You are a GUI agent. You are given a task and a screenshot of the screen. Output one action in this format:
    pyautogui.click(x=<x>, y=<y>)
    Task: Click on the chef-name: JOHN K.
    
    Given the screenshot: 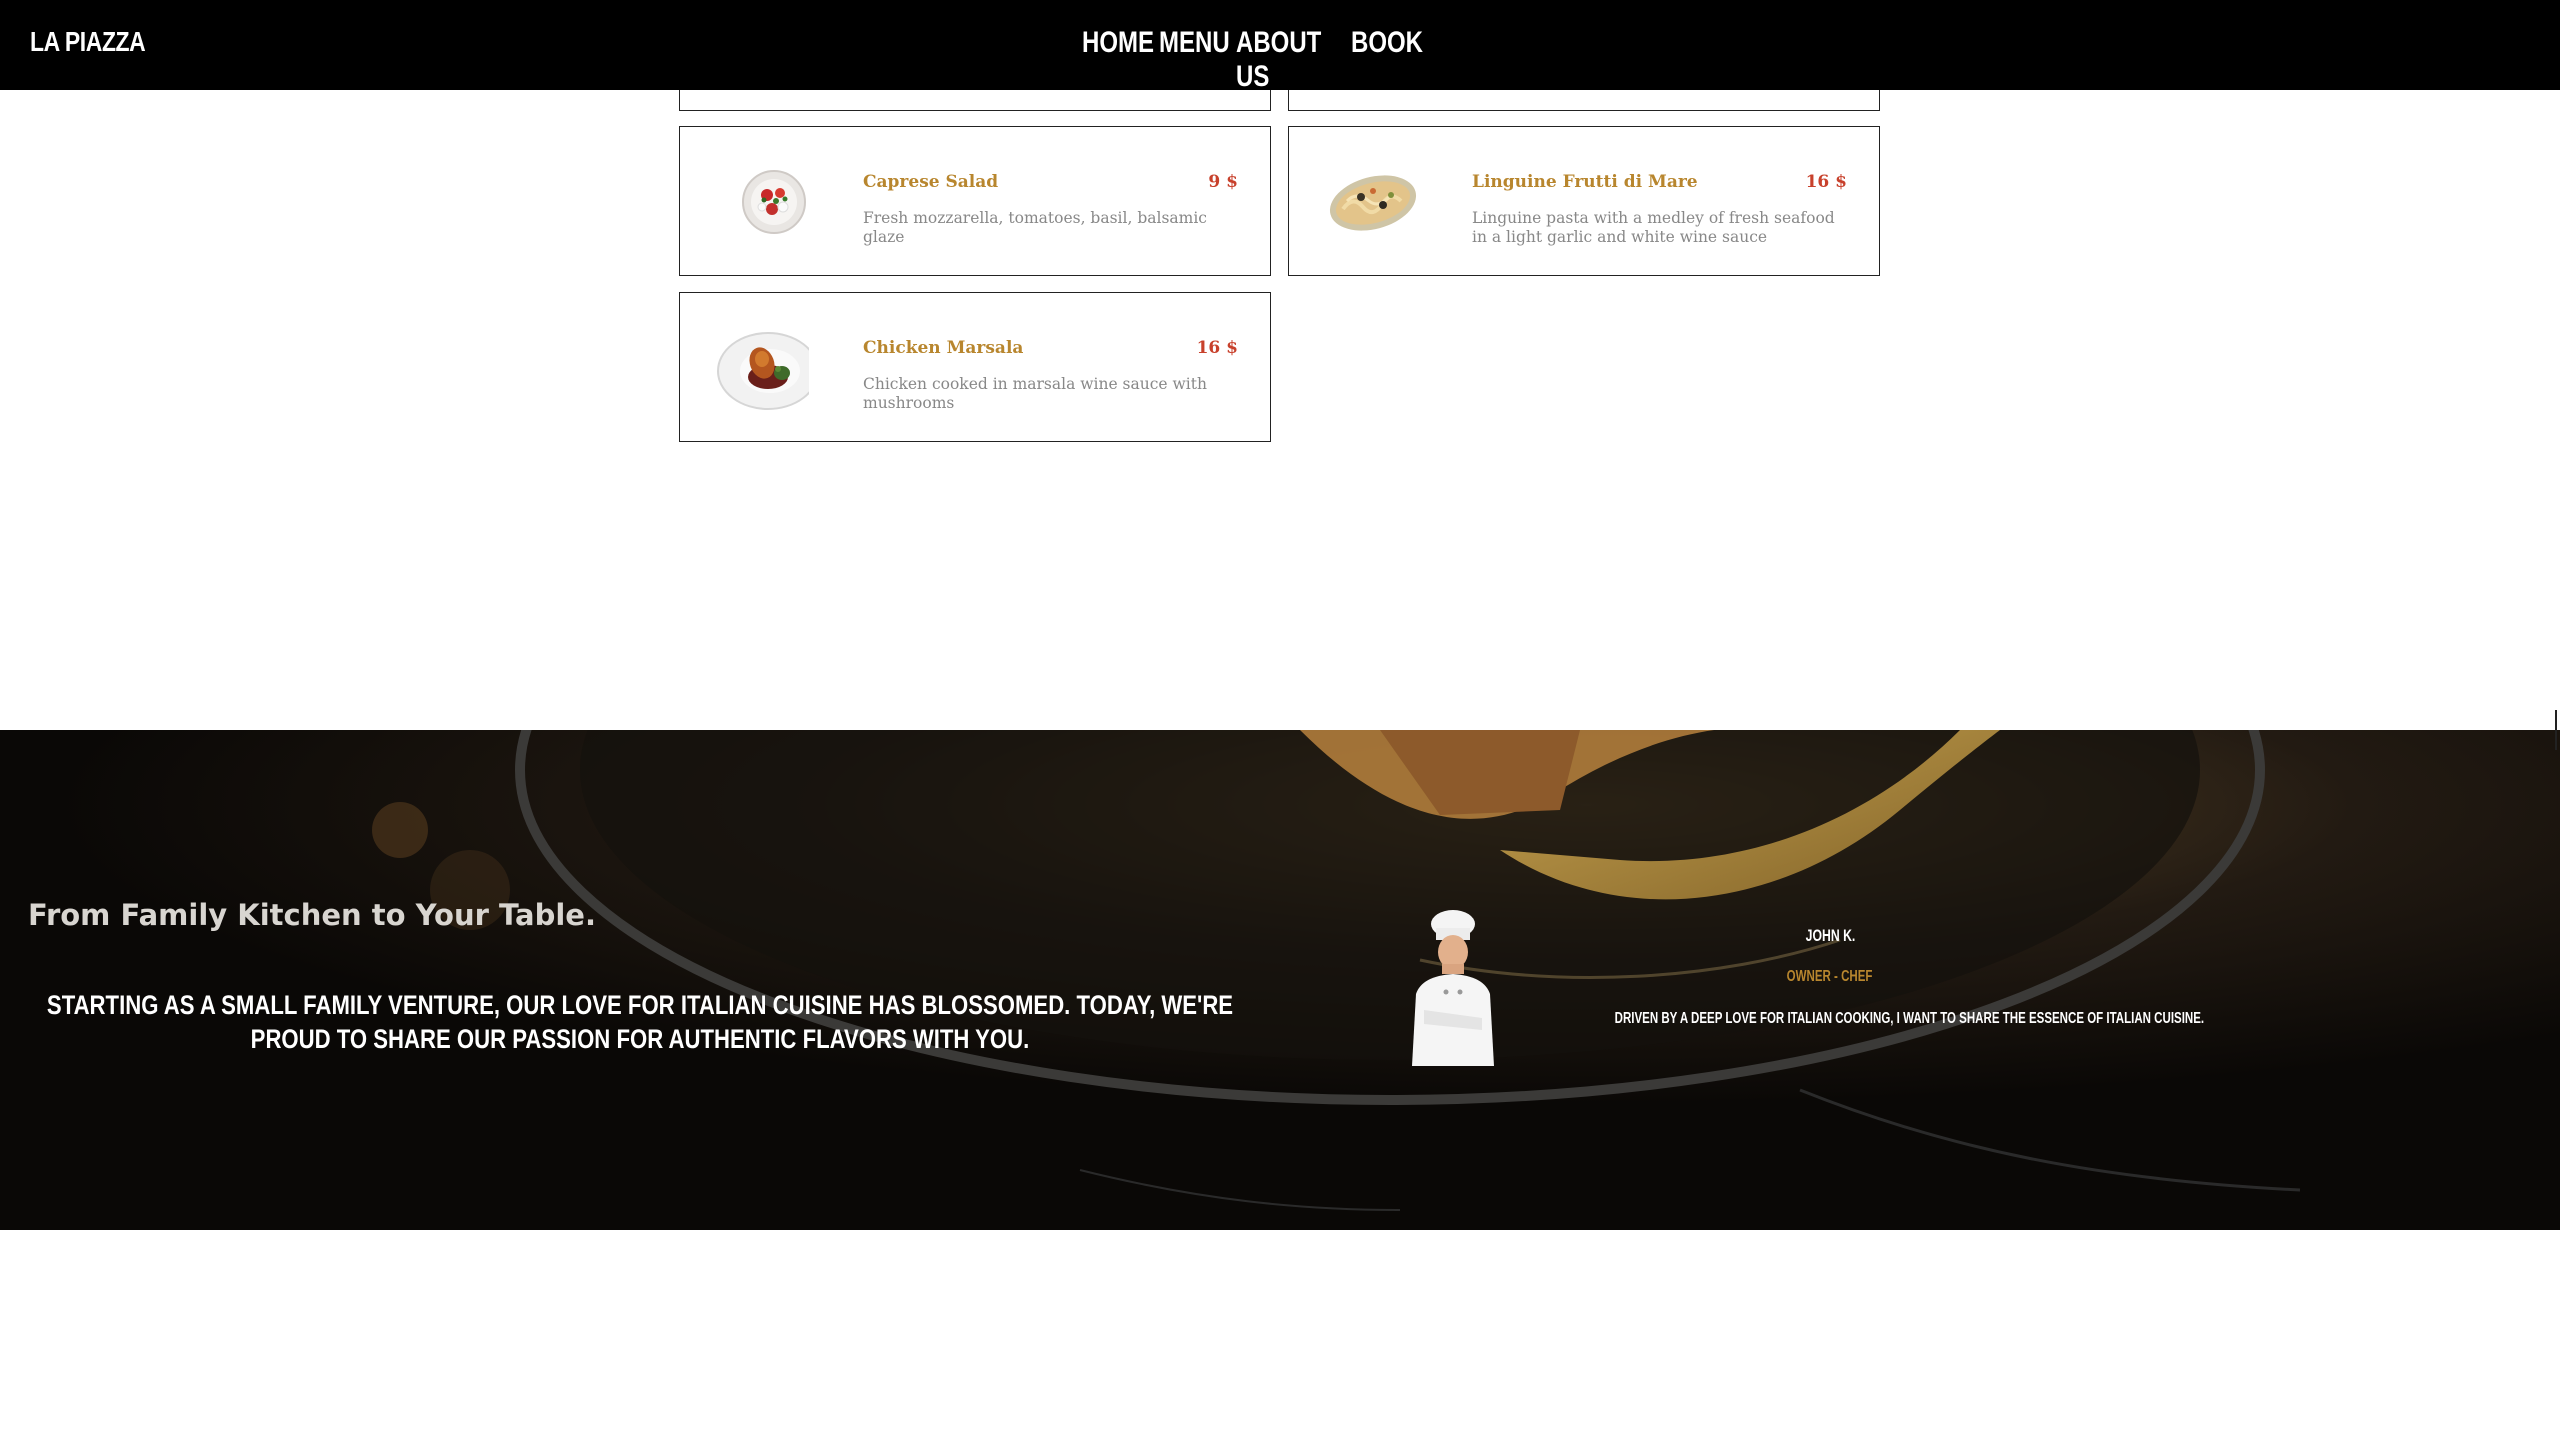 What is the action you would take?
    pyautogui.click(x=1830, y=935)
    